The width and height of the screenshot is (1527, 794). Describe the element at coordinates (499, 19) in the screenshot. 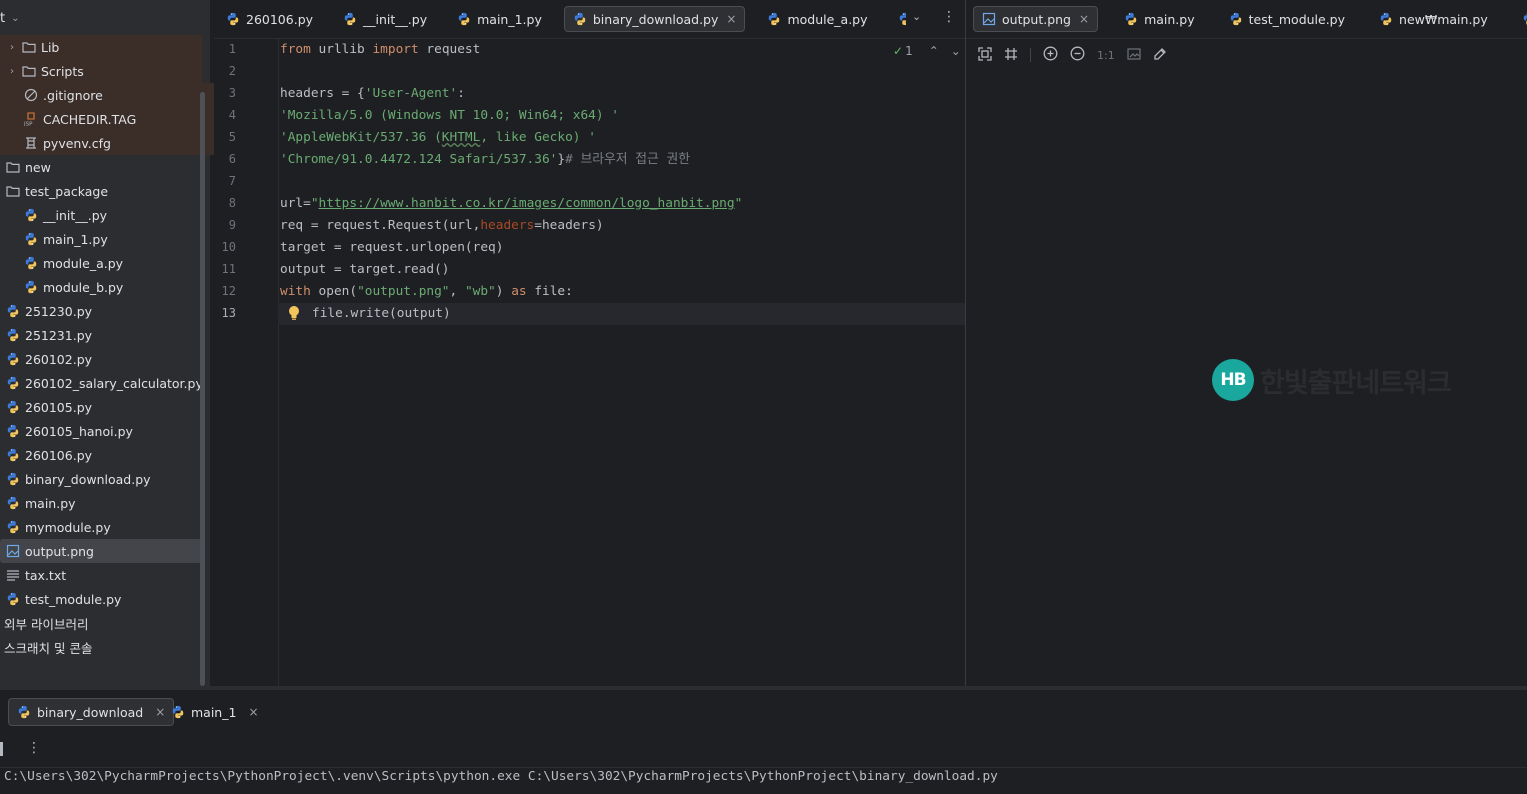

I see `tab-main-1-py: main_1.py` at that location.